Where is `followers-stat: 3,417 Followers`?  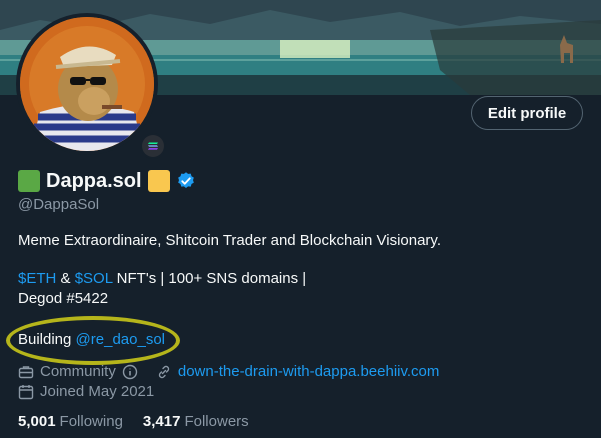 followers-stat: 3,417 Followers is located at coordinates (196, 421).